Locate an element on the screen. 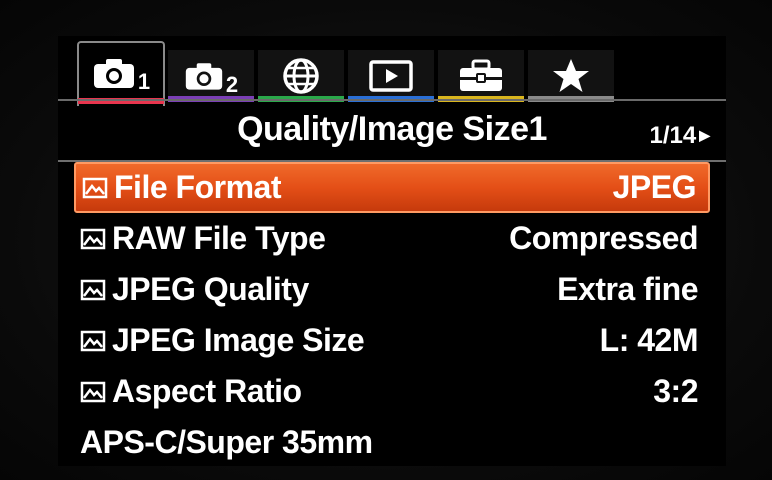 Image resolution: width=772 pixels, height=480 pixels. tab-my-menu is located at coordinates (571, 76).